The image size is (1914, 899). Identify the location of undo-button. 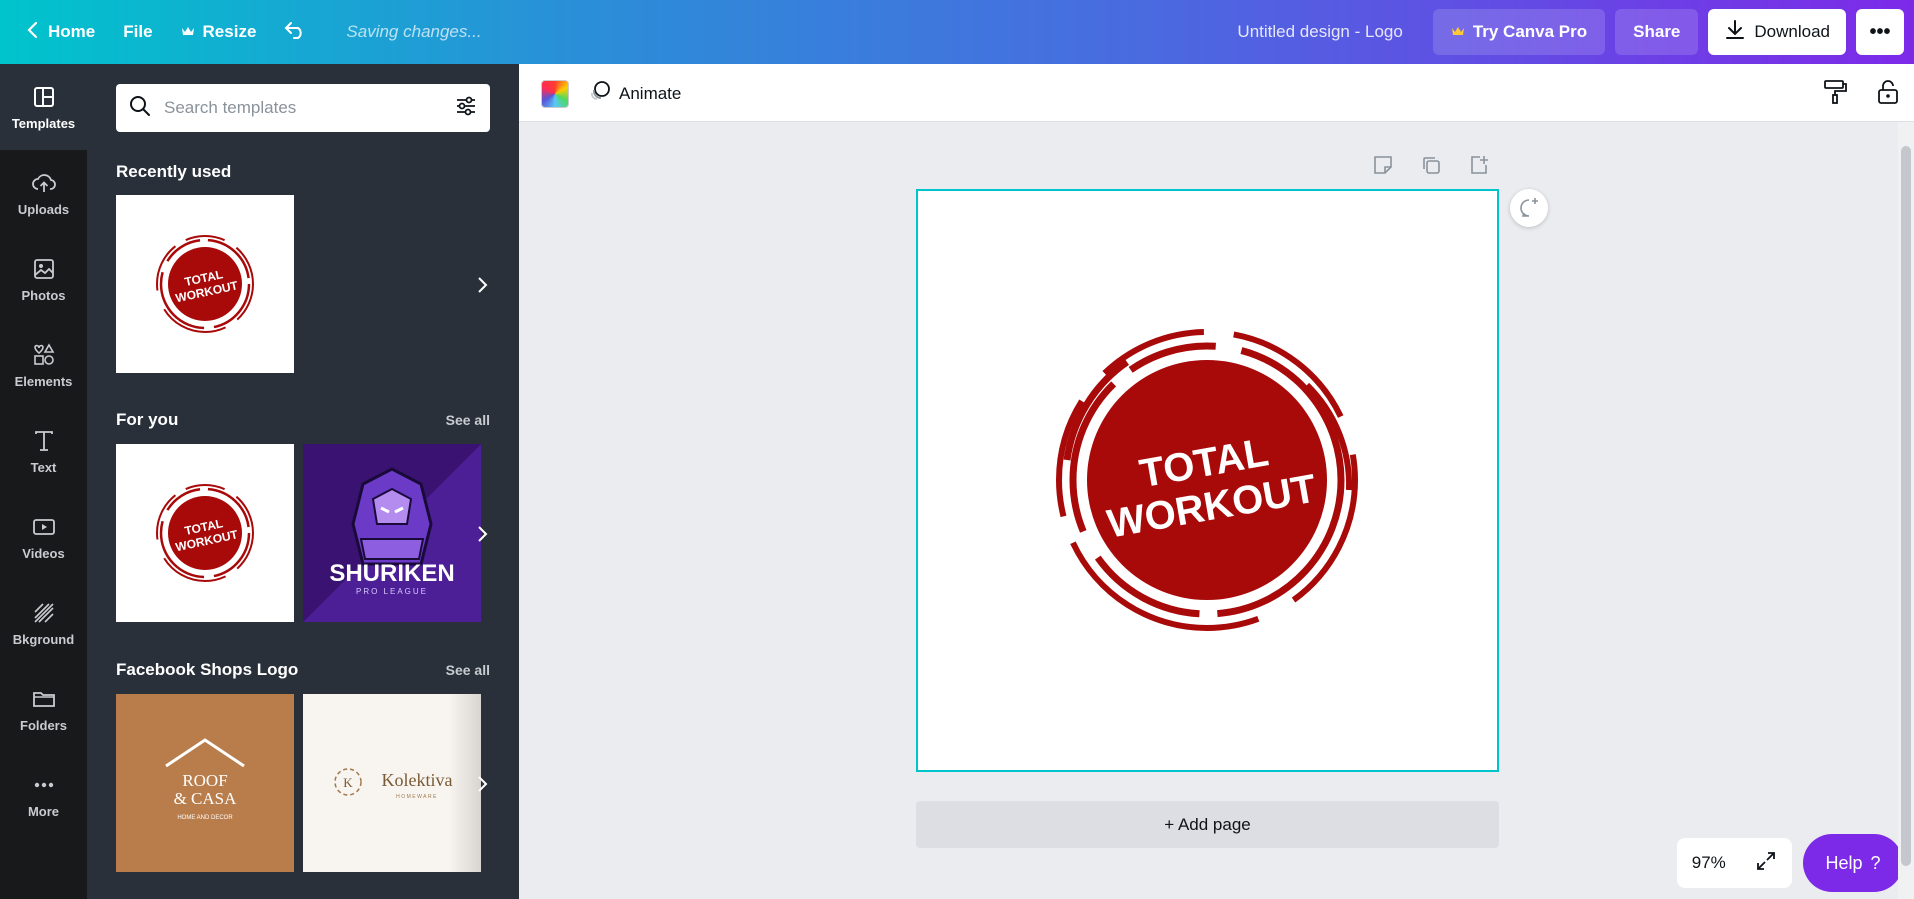
(295, 32).